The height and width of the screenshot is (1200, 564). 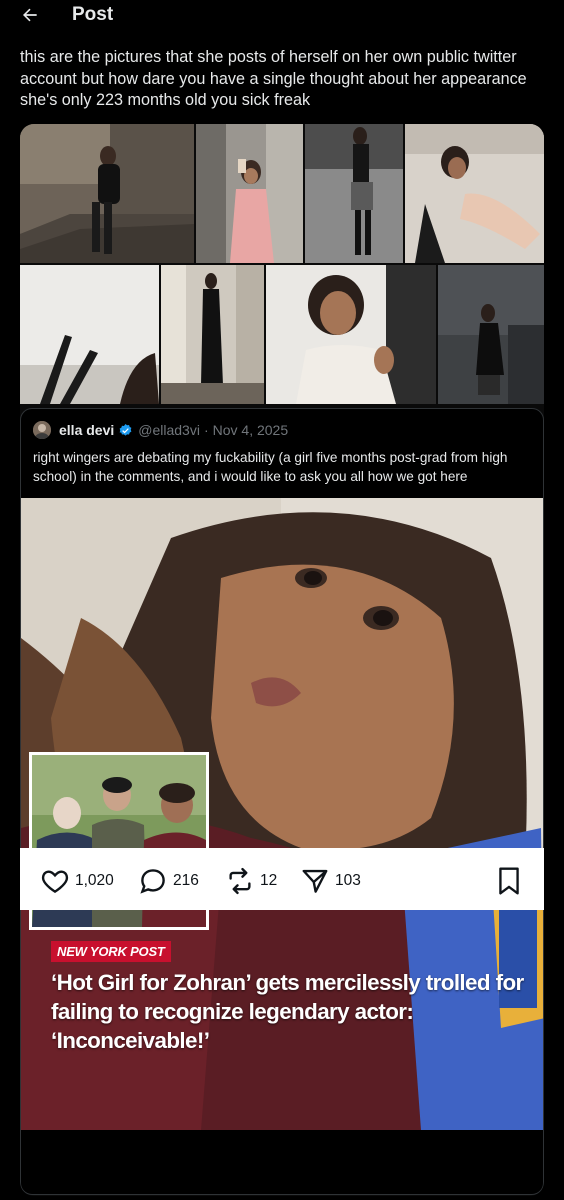 What do you see at coordinates (251, 430) in the screenshot?
I see `post-date: Nov 4, 2025` at bounding box center [251, 430].